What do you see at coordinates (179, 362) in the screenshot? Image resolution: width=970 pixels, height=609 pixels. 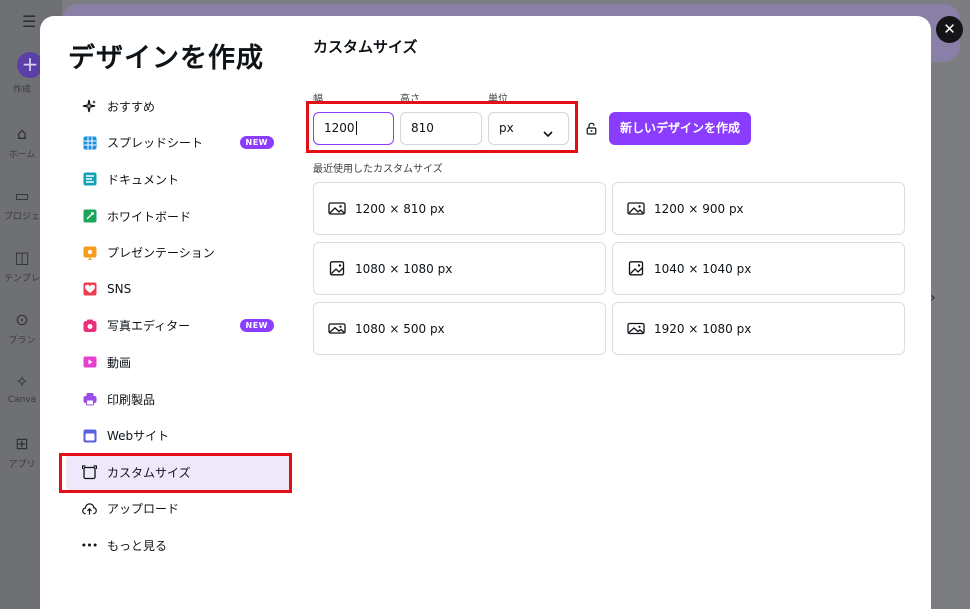 I see `category-item-video: 動画` at bounding box center [179, 362].